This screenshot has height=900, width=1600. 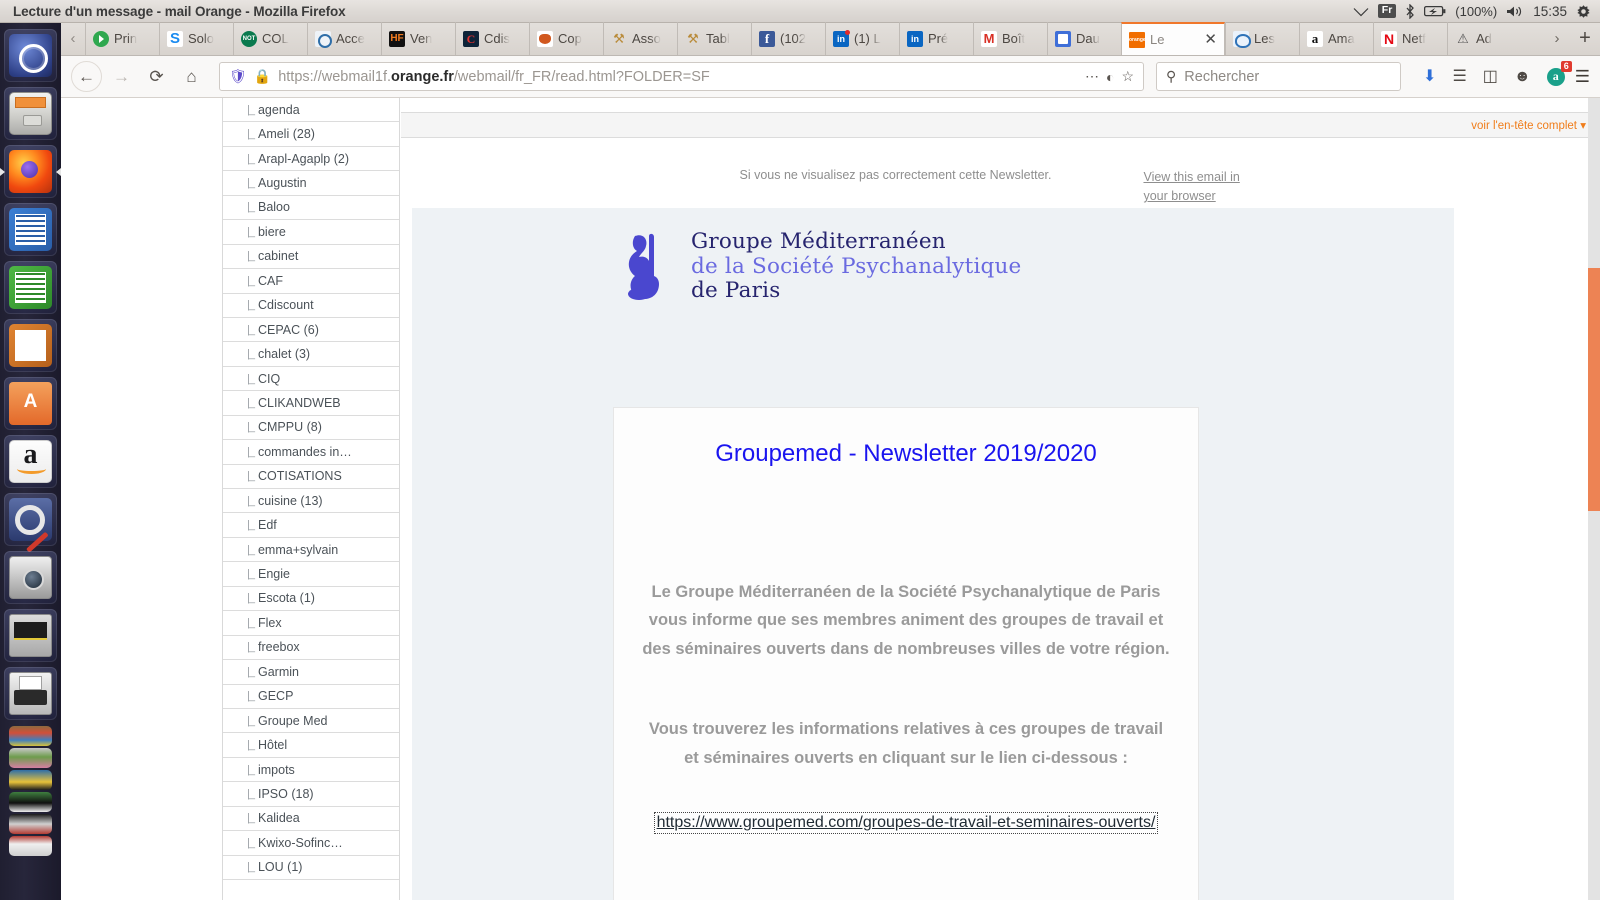 What do you see at coordinates (311, 574) in the screenshot?
I see `folder-item-engie: |_ Engie` at bounding box center [311, 574].